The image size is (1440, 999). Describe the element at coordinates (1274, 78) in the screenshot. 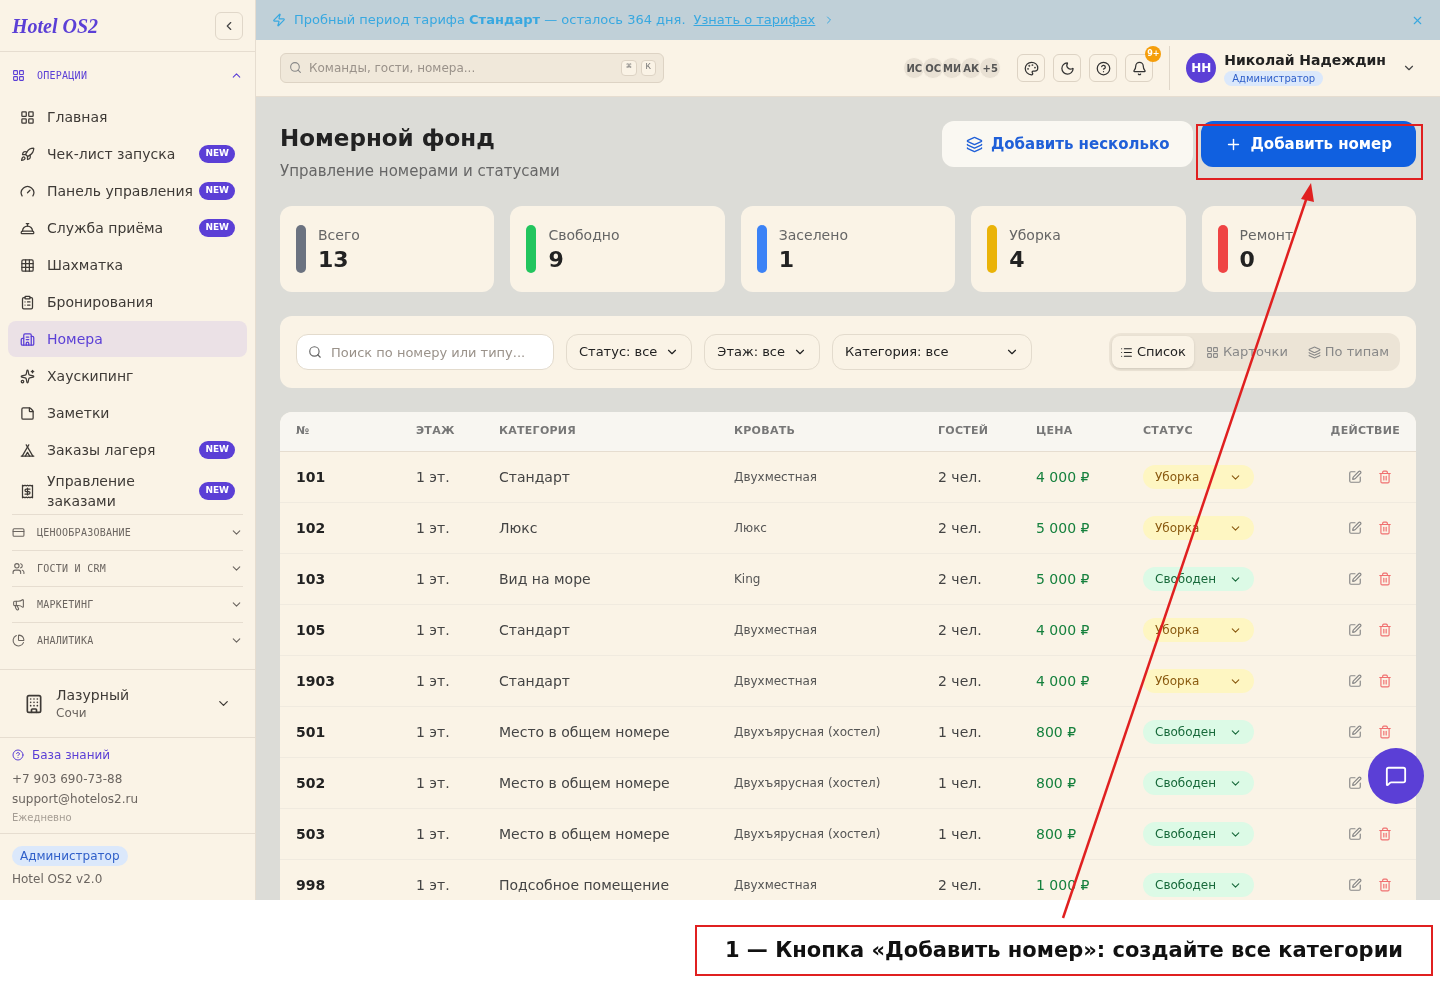

I see `user-role: Администратор` at that location.